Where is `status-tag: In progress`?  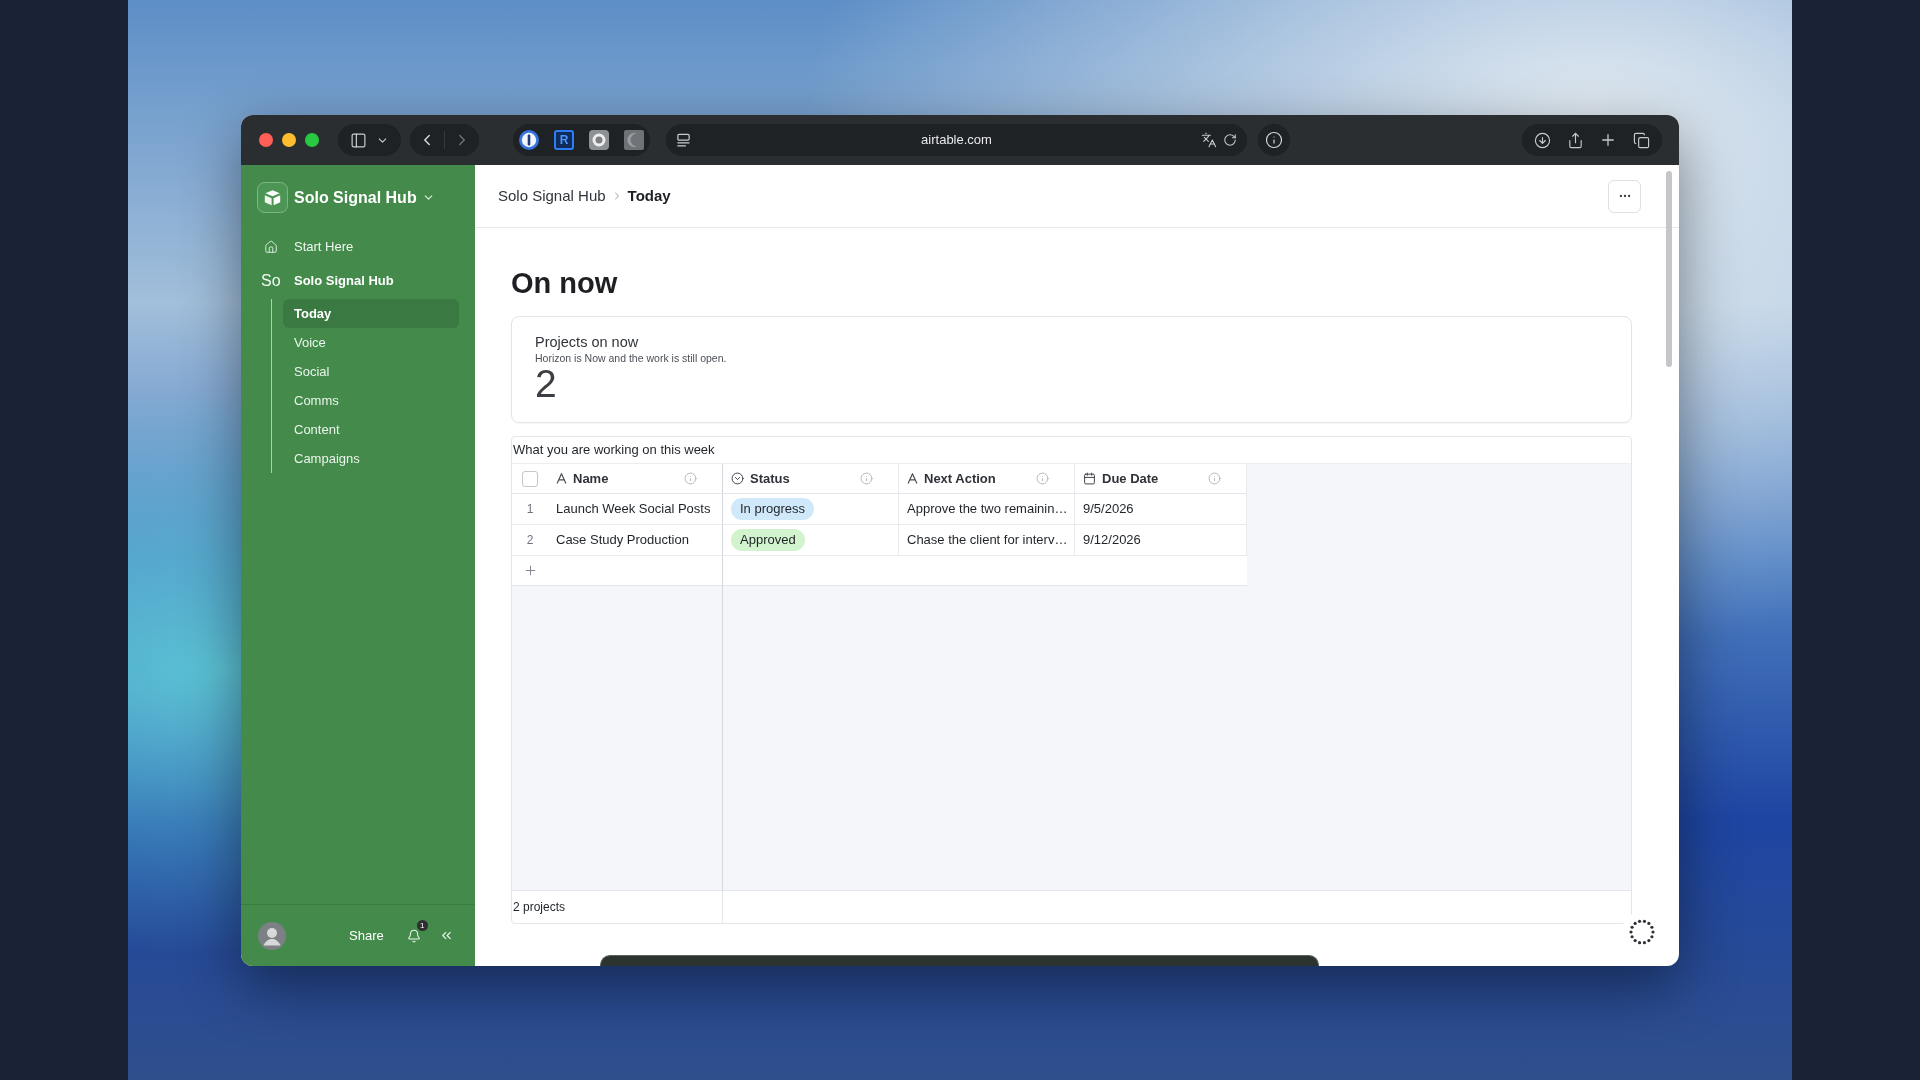 status-tag: In progress is located at coordinates (773, 509).